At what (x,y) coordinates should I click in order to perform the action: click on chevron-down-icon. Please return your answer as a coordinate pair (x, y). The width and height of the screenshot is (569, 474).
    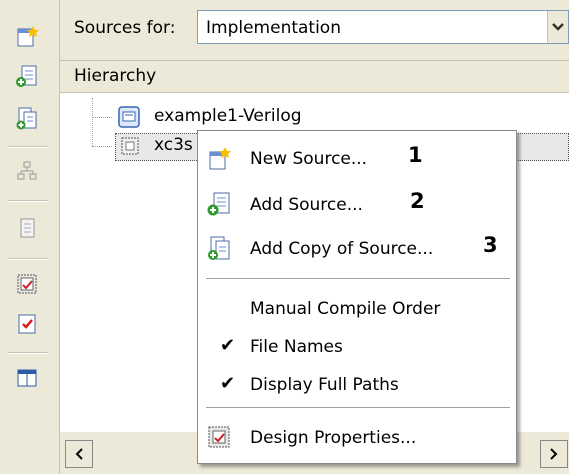
    Looking at the image, I should click on (557, 27).